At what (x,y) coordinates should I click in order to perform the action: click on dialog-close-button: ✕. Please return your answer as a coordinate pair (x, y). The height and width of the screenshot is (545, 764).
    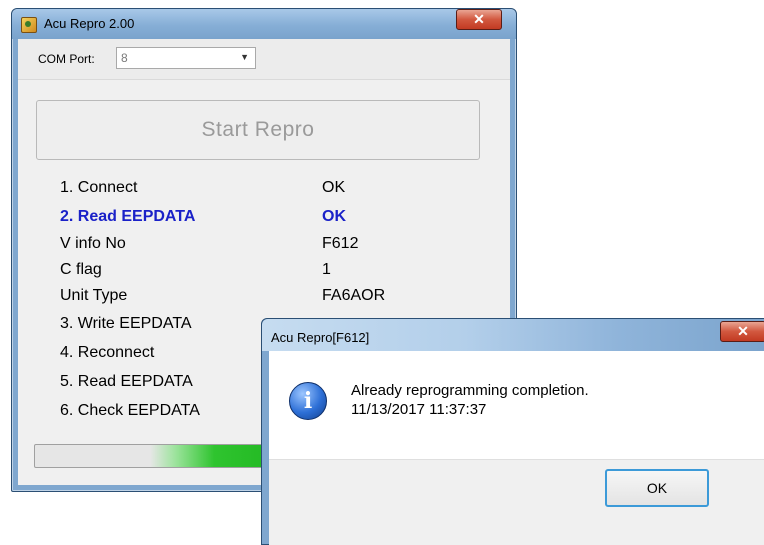
    Looking at the image, I should click on (742, 331).